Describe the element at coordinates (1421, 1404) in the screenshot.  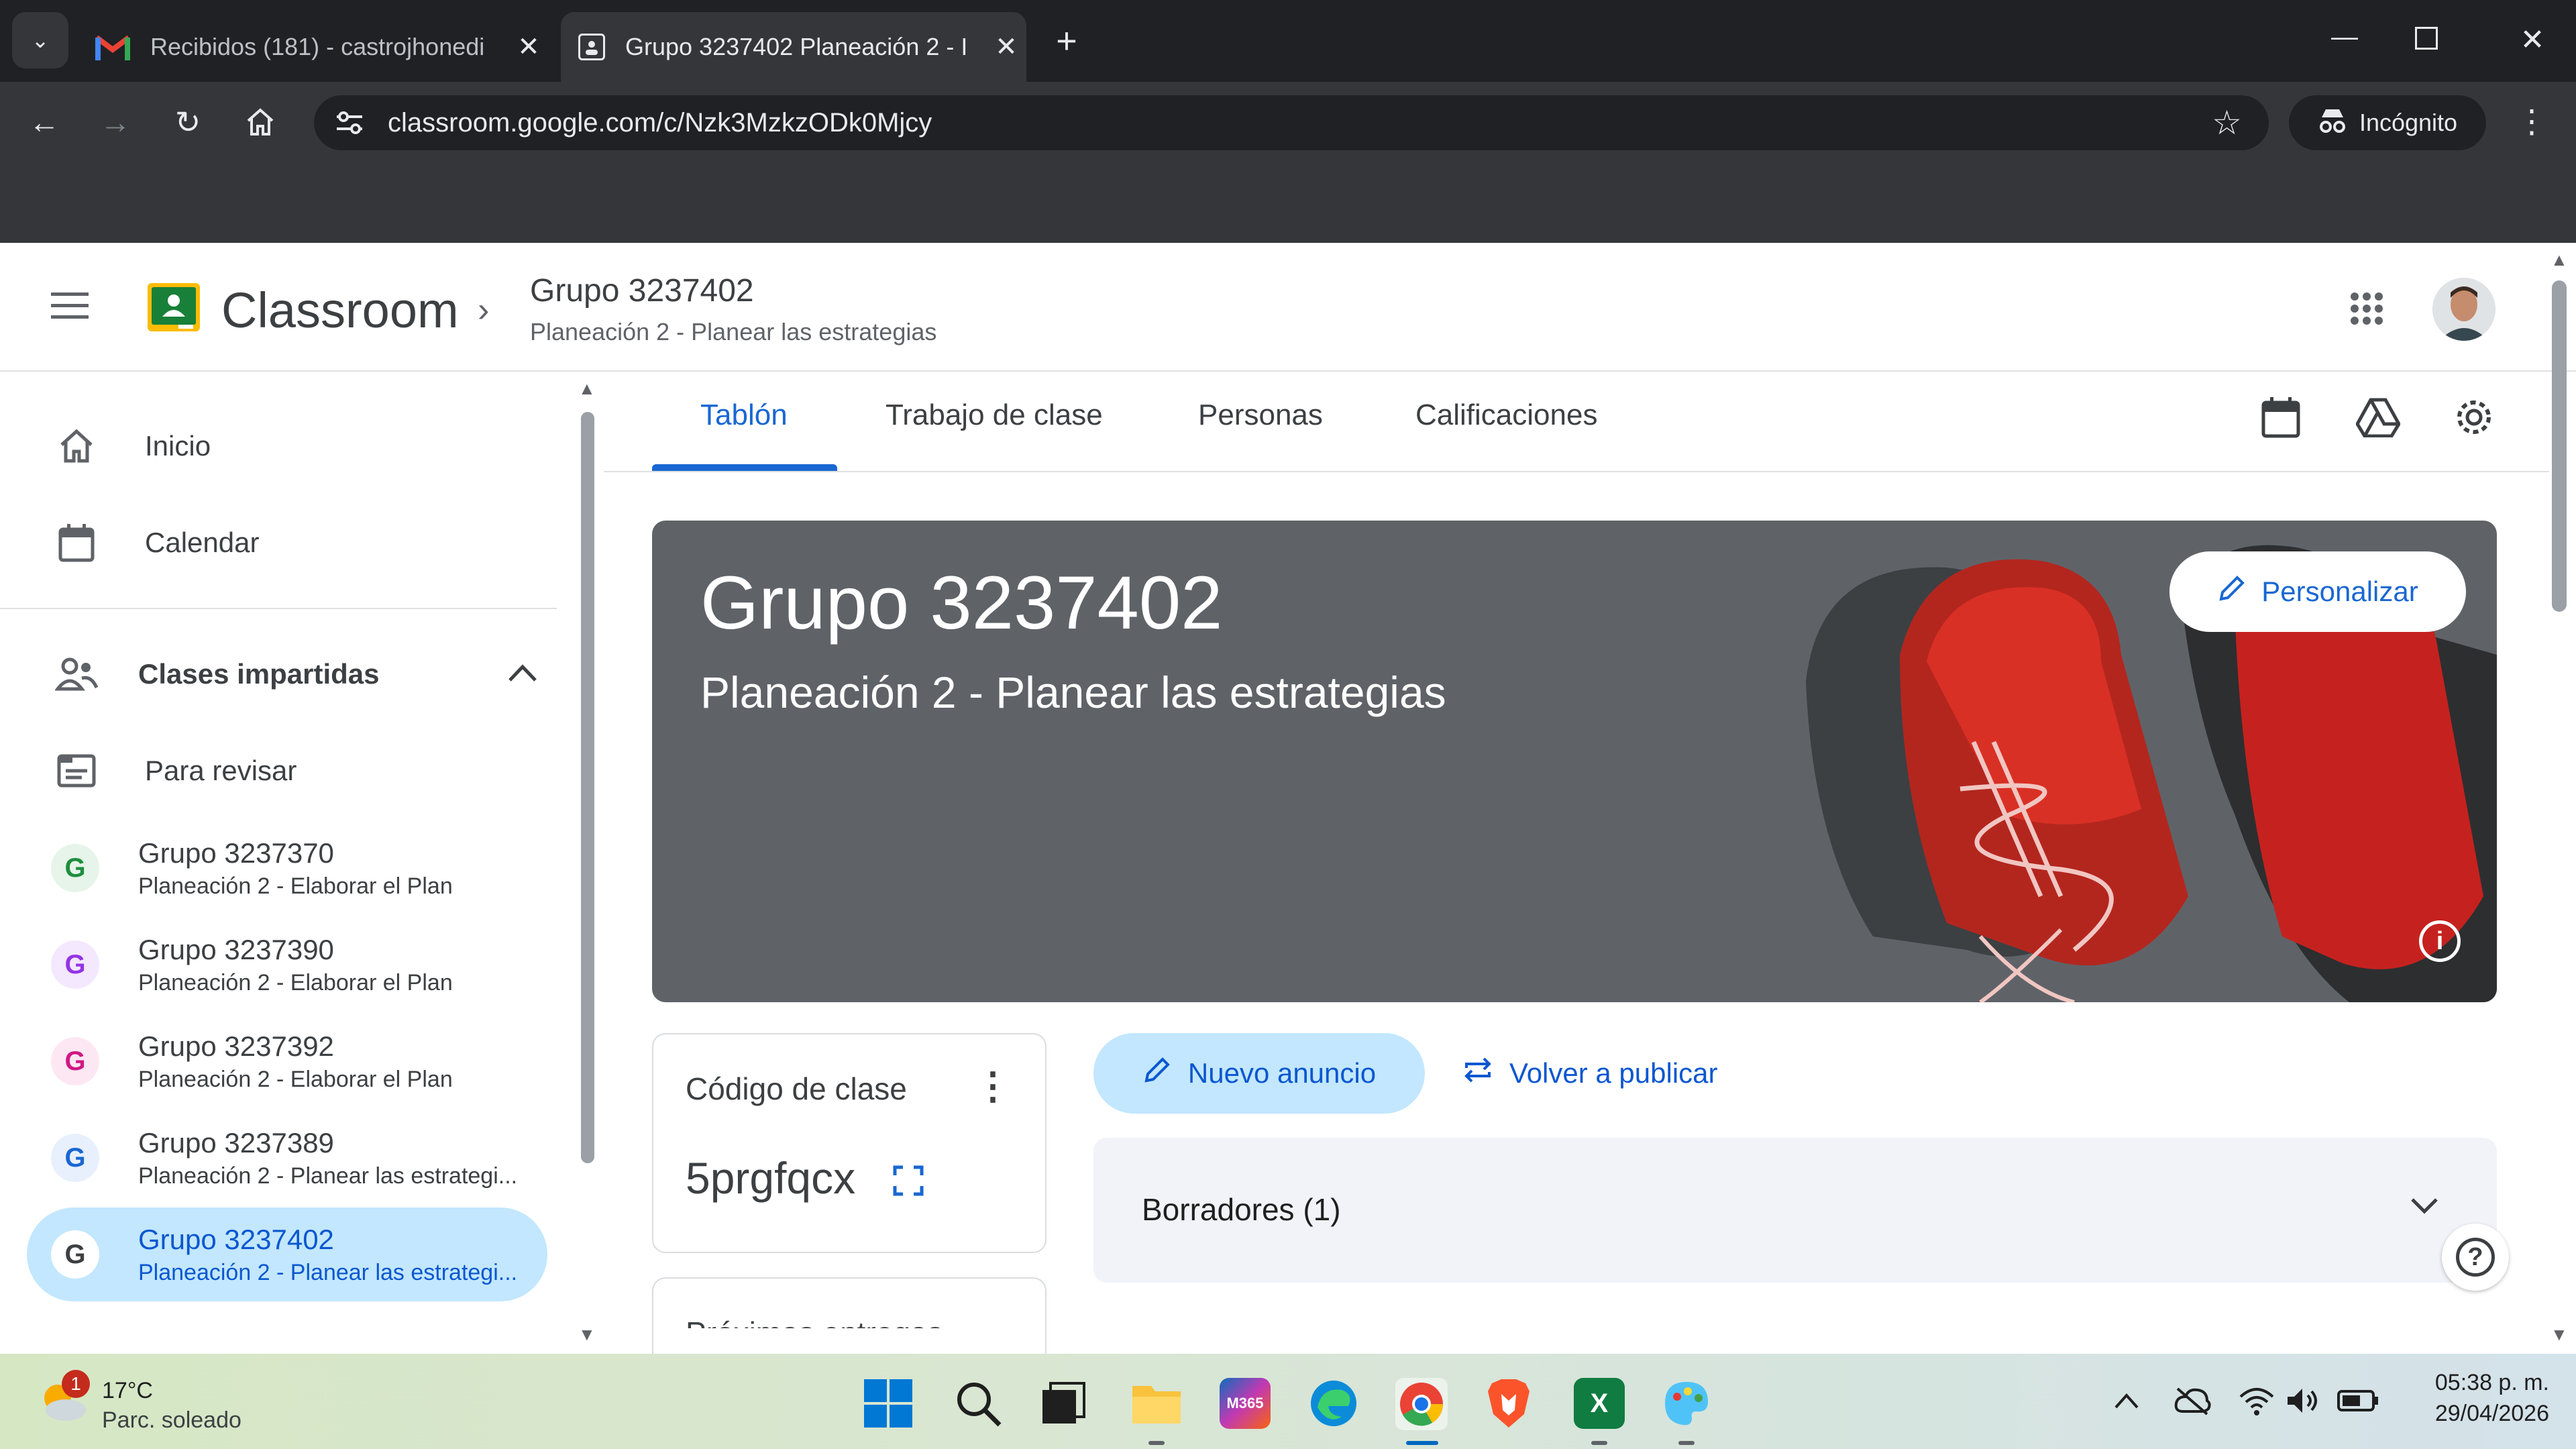
I see `chrome-icon` at that location.